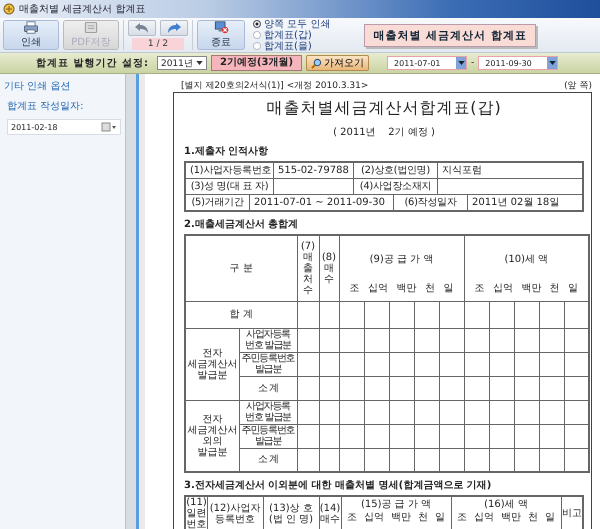 This screenshot has width=600, height=529. What do you see at coordinates (256, 63) in the screenshot?
I see `period-label-badge: 2기예정(3개월)` at bounding box center [256, 63].